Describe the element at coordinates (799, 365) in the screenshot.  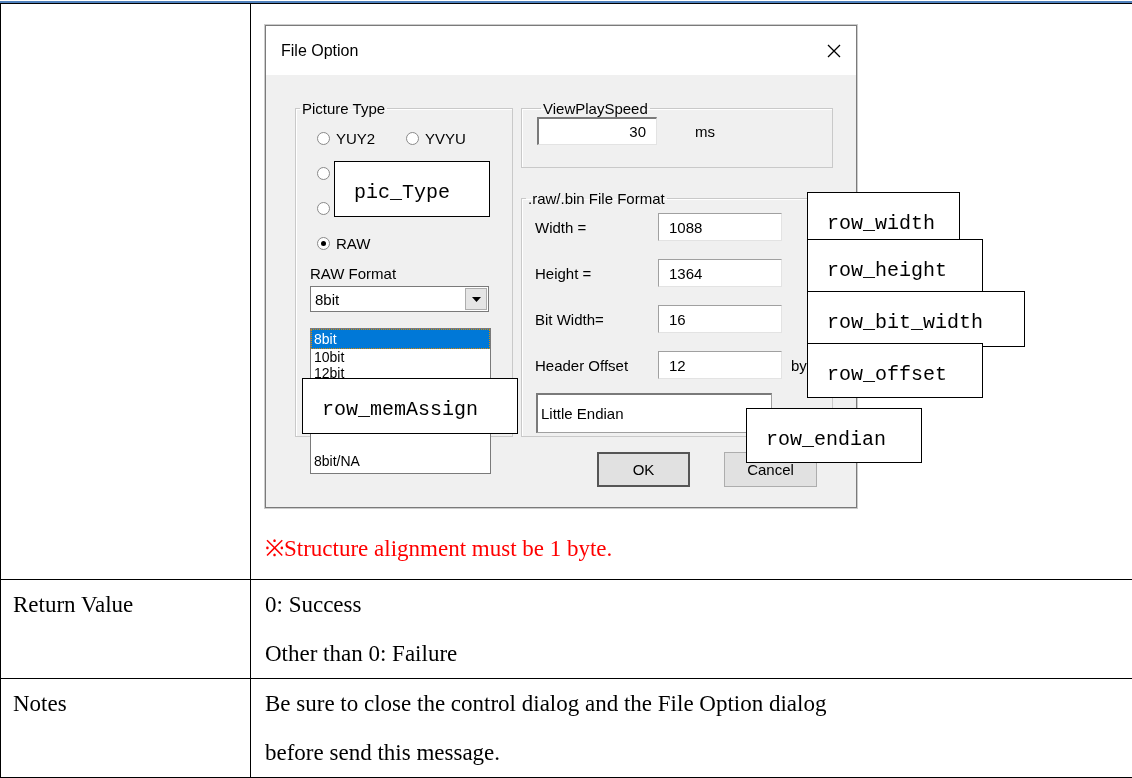
I see `unit-label: by` at that location.